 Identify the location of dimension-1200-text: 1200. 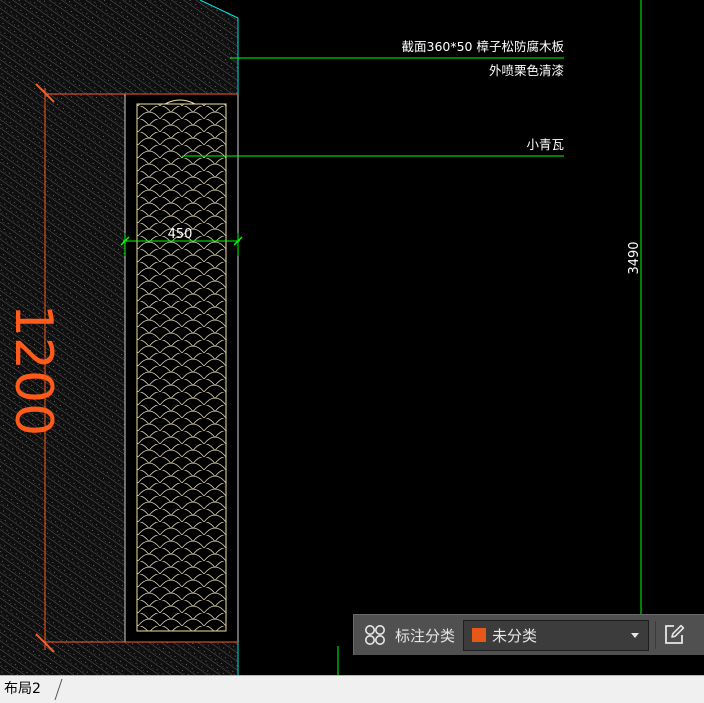
(33, 370).